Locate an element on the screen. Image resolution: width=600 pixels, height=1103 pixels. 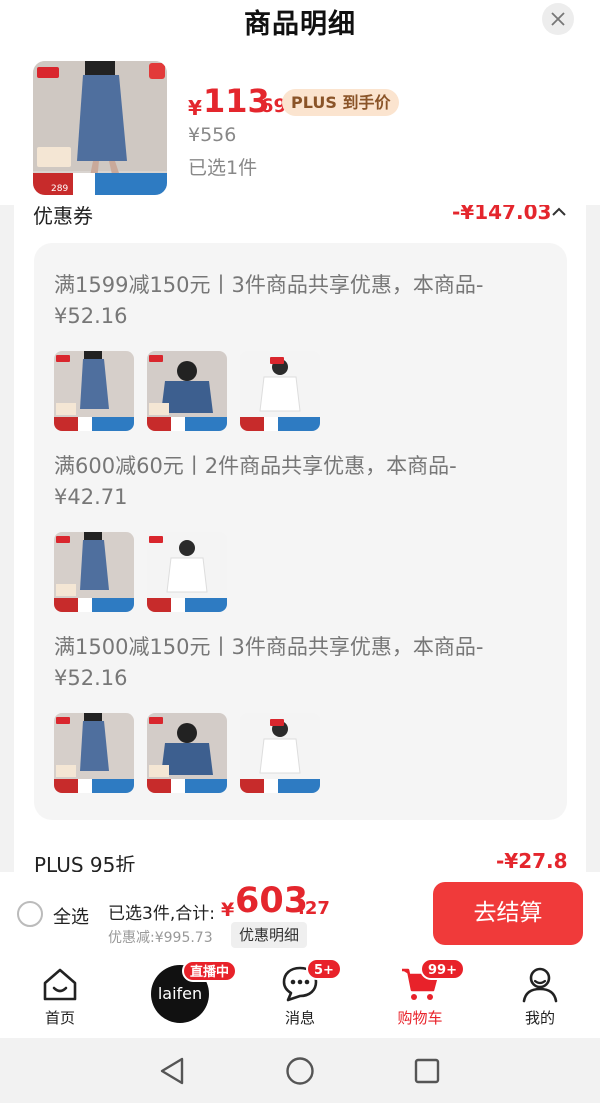
sheet-title: 商品明细 is located at coordinates (300, 24).